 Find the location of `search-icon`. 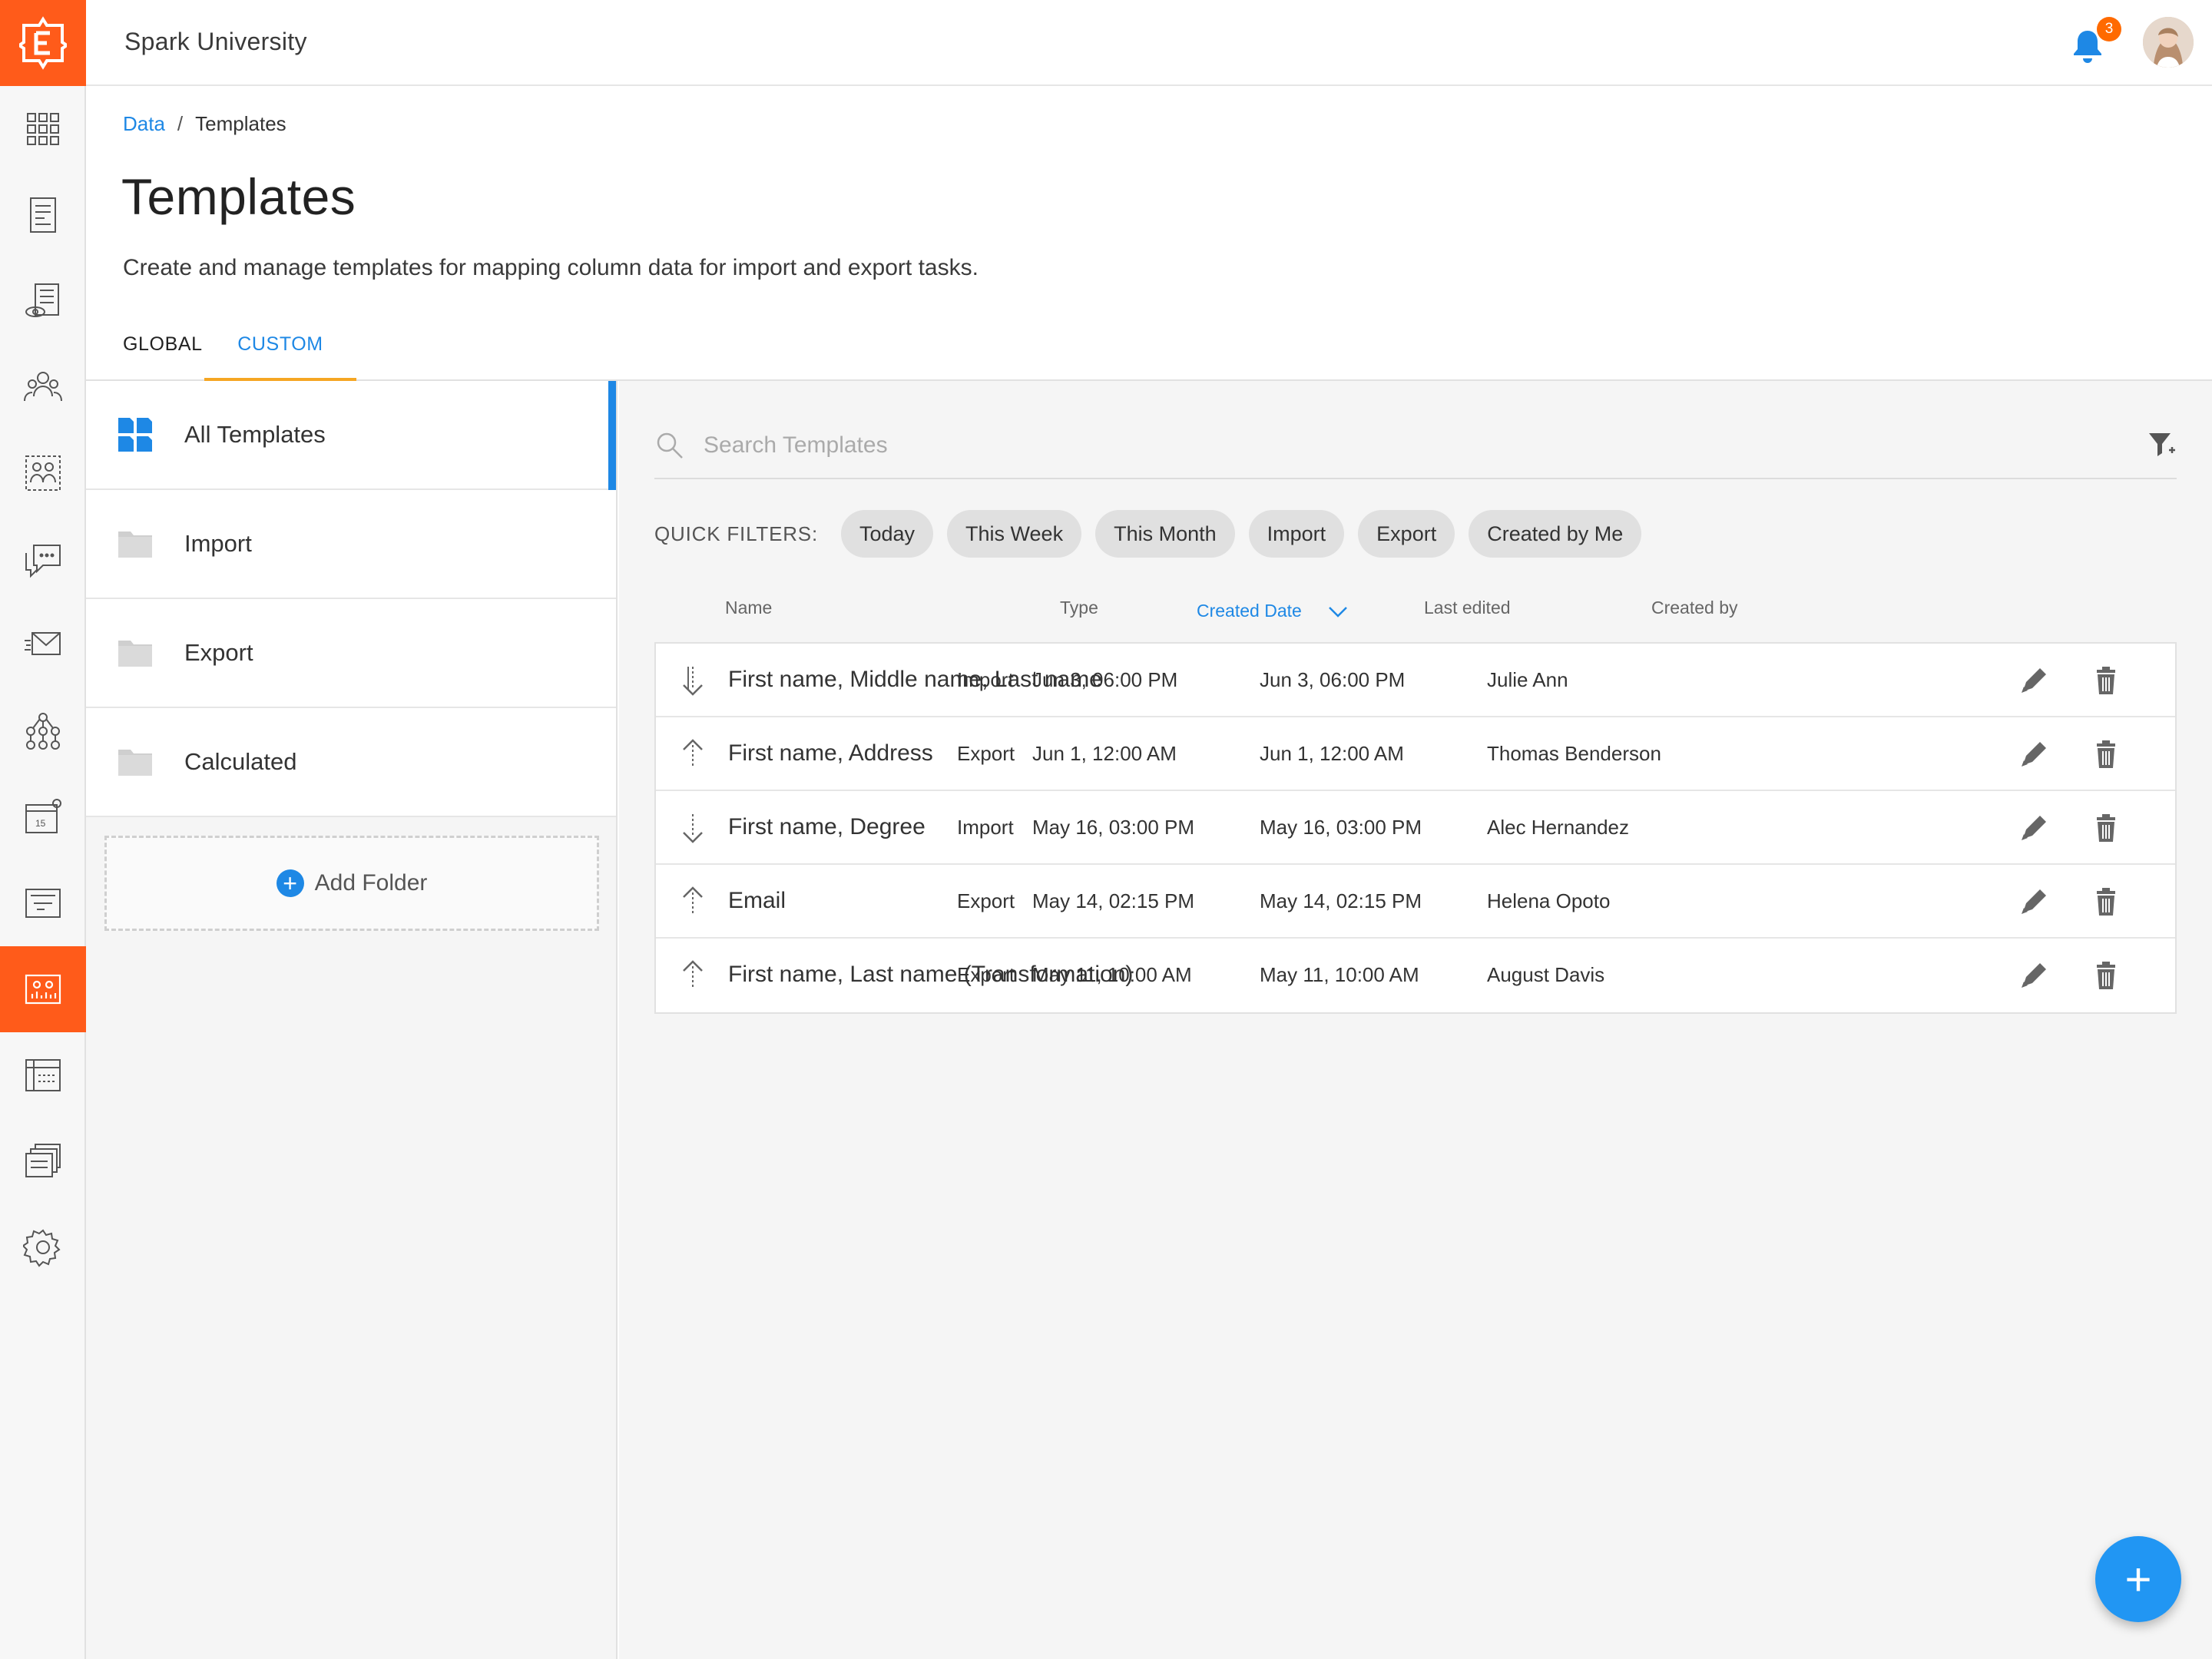

search-icon is located at coordinates (670, 446).